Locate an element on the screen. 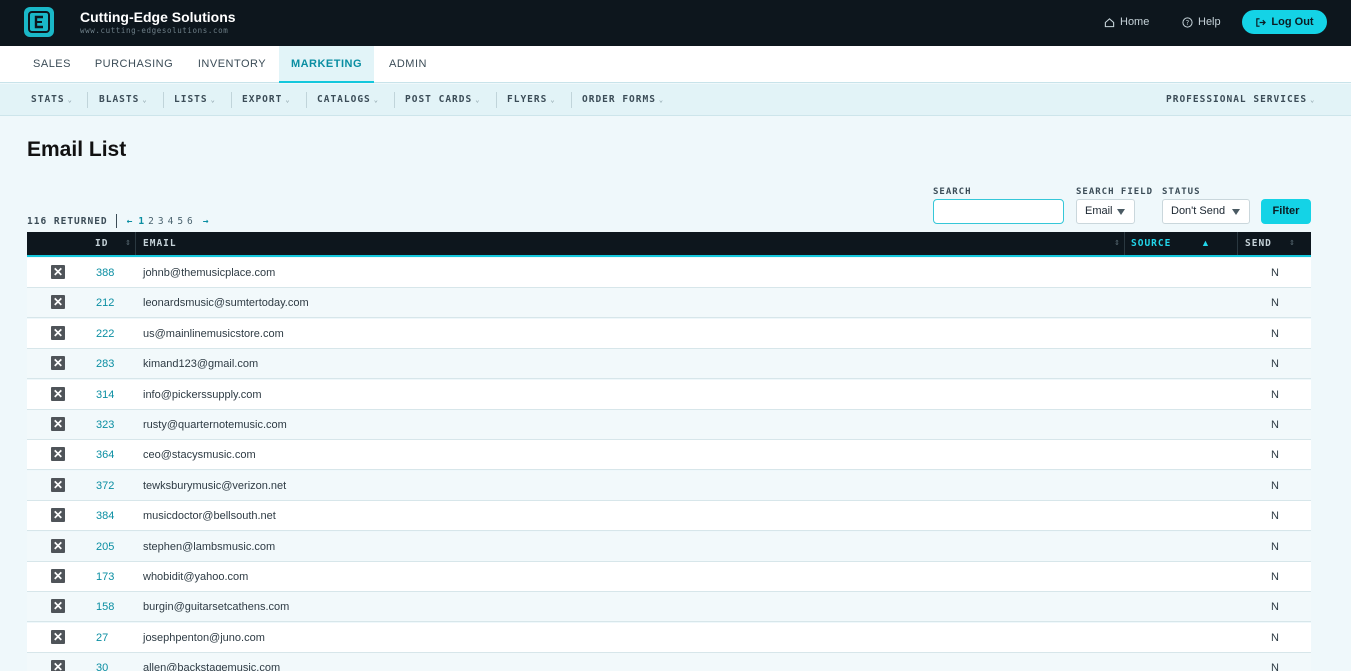 Image resolution: width=1351 pixels, height=671 pixels. page-5: 5 is located at coordinates (180, 221).